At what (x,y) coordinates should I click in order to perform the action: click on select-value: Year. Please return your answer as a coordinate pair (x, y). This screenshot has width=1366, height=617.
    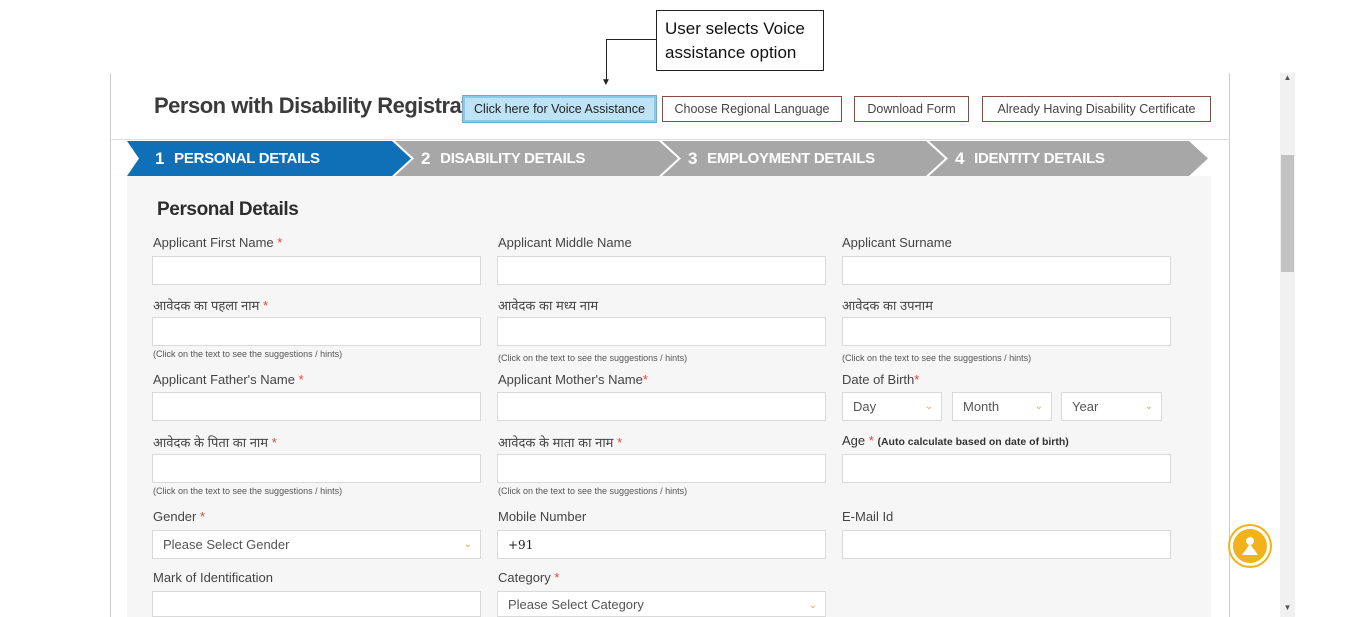
    Looking at the image, I should click on (1085, 406).